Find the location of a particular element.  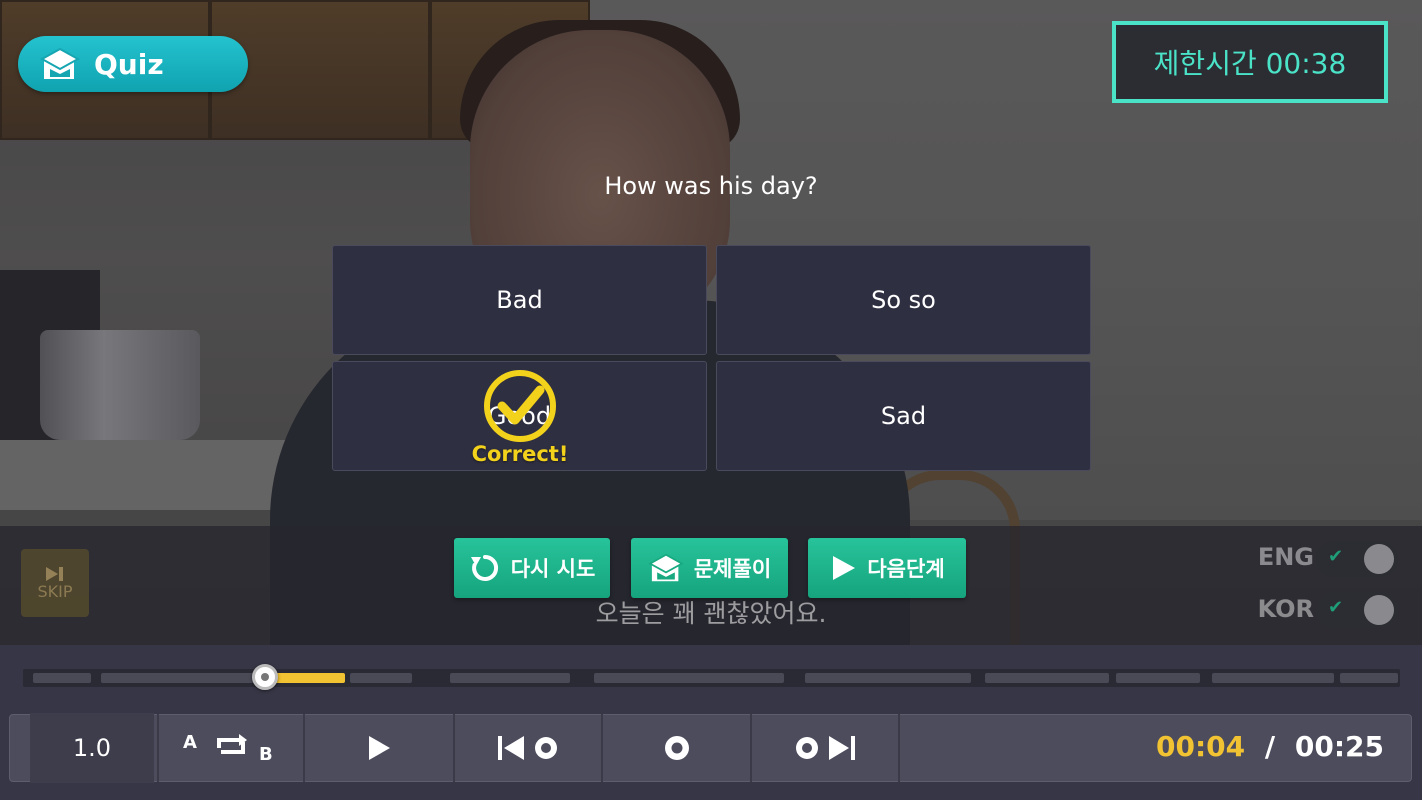

ab-repeat-a-label: A is located at coordinates (190, 742).